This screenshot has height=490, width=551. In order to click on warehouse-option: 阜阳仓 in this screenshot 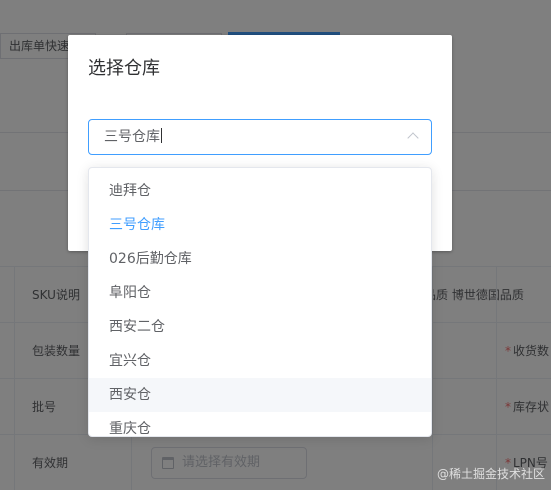, I will do `click(260, 293)`.